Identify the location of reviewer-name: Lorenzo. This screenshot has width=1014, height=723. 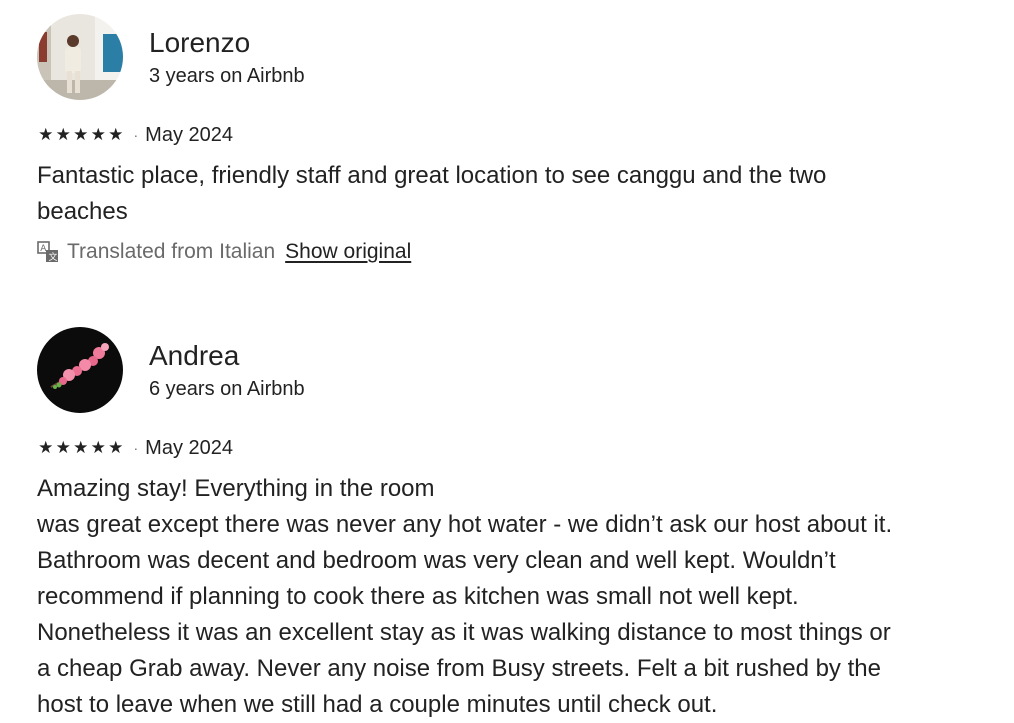
(227, 43).